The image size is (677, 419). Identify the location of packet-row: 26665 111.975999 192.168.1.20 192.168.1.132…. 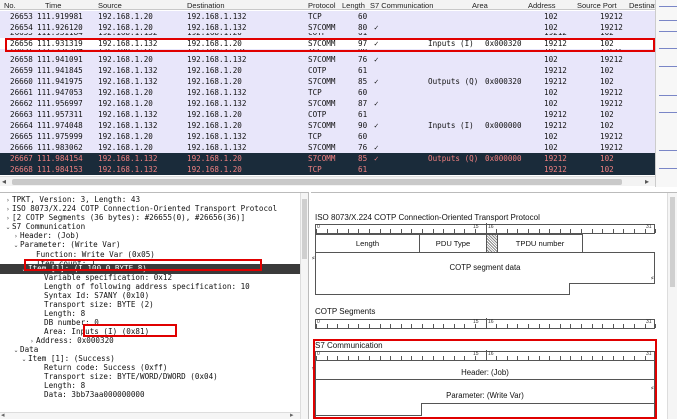
(327, 136).